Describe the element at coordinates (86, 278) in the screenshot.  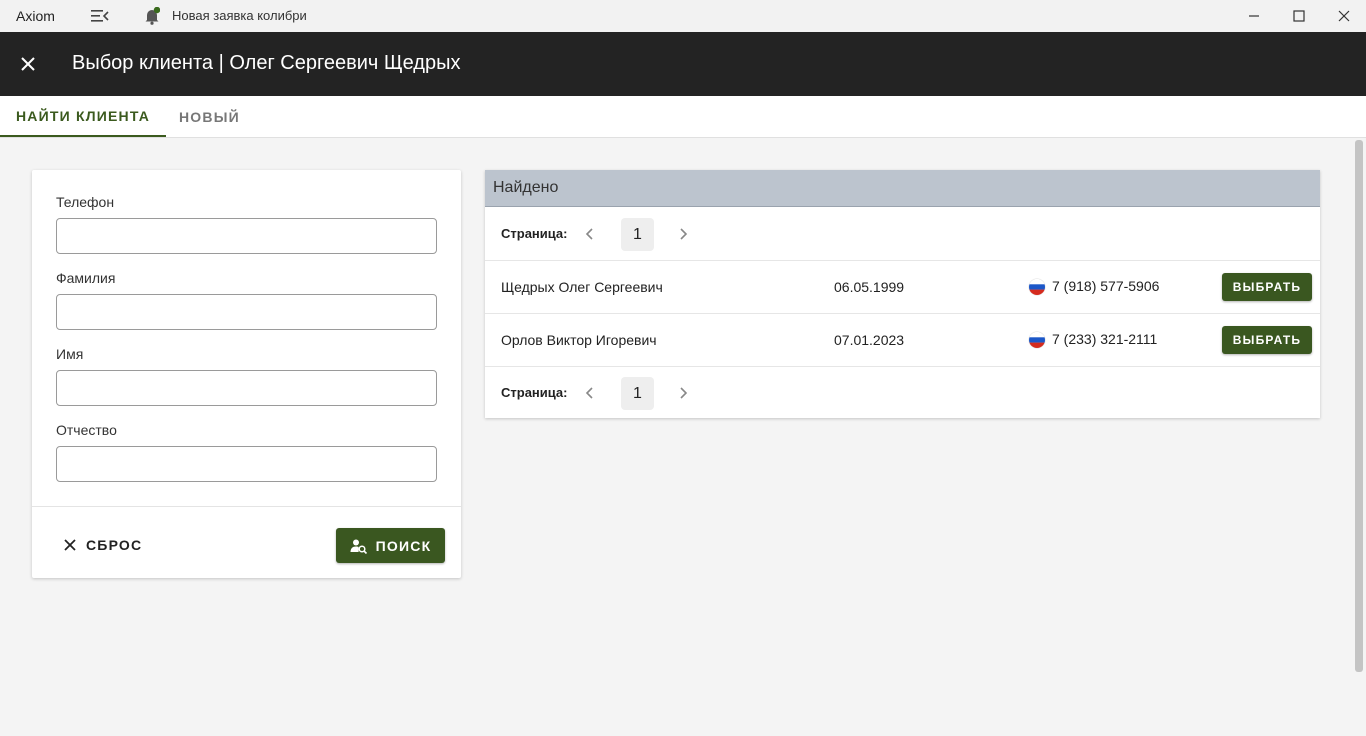
I see `surname-label: Фамилия` at that location.